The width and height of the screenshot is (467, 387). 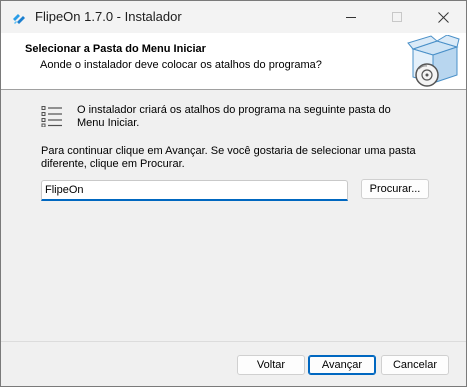 I want to click on minimize-button, so click(x=351, y=17).